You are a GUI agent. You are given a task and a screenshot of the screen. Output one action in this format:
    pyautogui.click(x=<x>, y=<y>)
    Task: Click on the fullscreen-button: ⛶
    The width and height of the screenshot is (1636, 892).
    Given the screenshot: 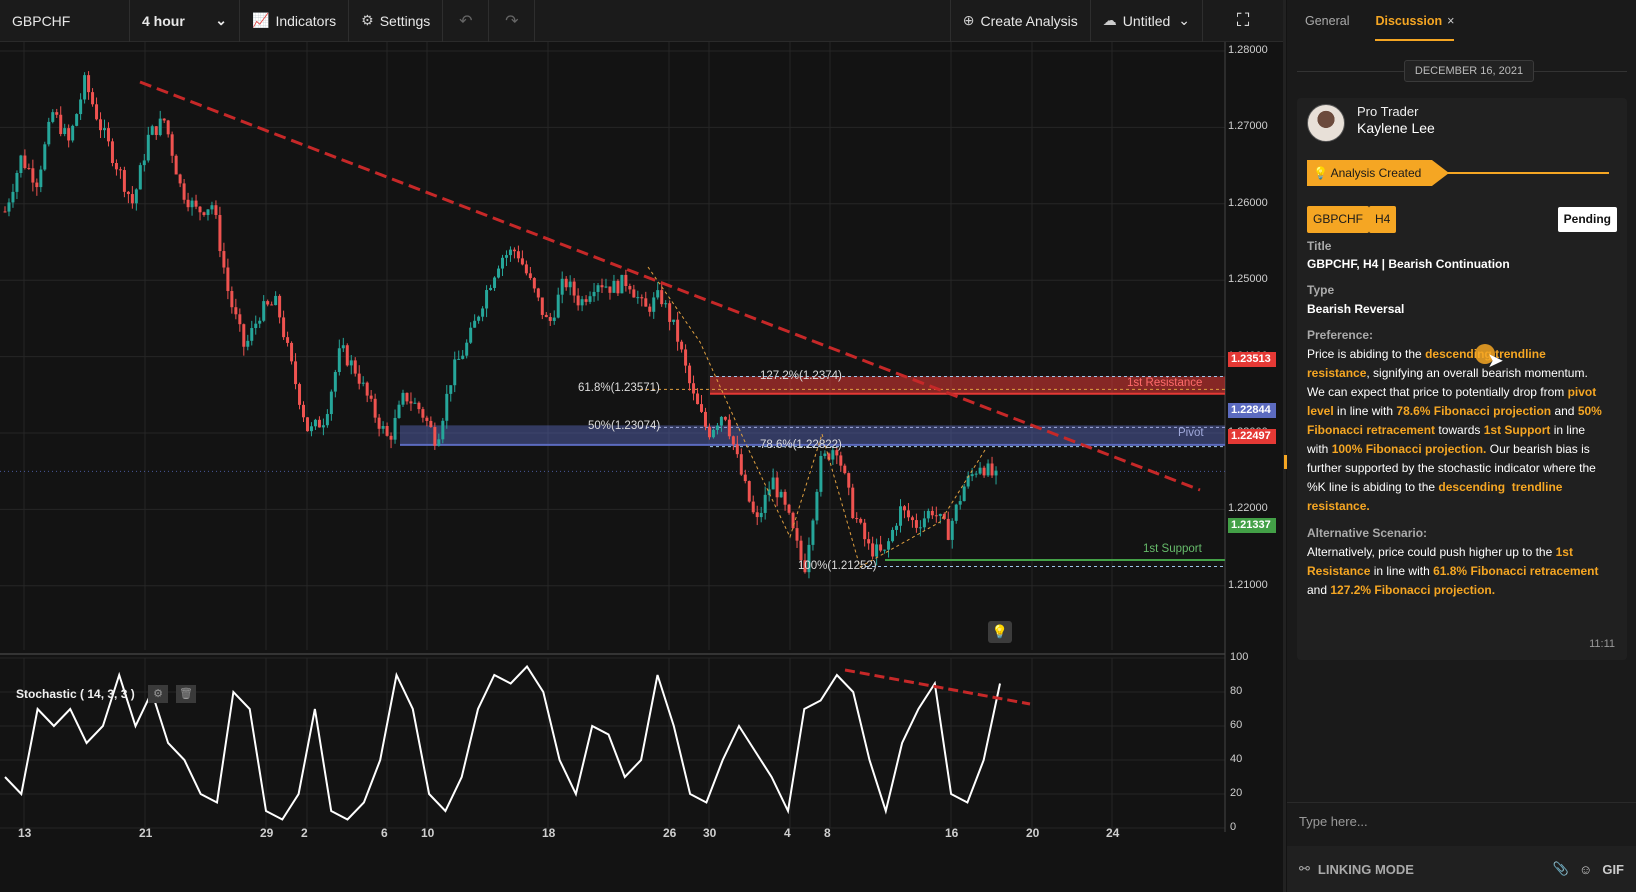 What is the action you would take?
    pyautogui.click(x=1243, y=21)
    